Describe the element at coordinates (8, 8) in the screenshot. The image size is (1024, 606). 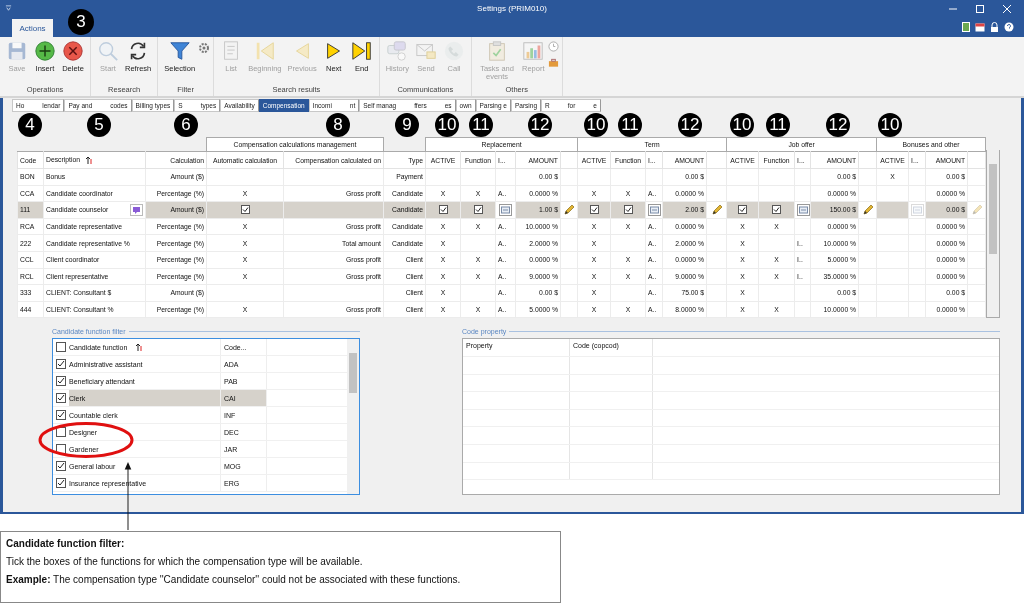
I see `quick-access-icon` at that location.